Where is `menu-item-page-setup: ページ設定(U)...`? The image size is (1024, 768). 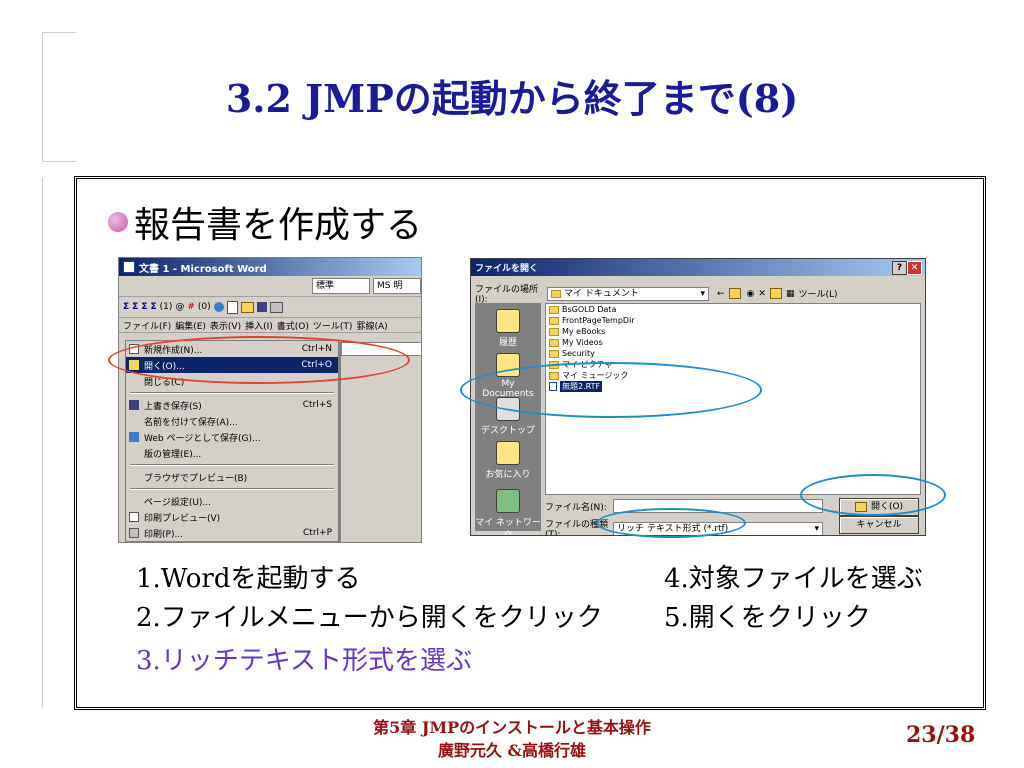 menu-item-page-setup: ページ設定(U)... is located at coordinates (232, 501).